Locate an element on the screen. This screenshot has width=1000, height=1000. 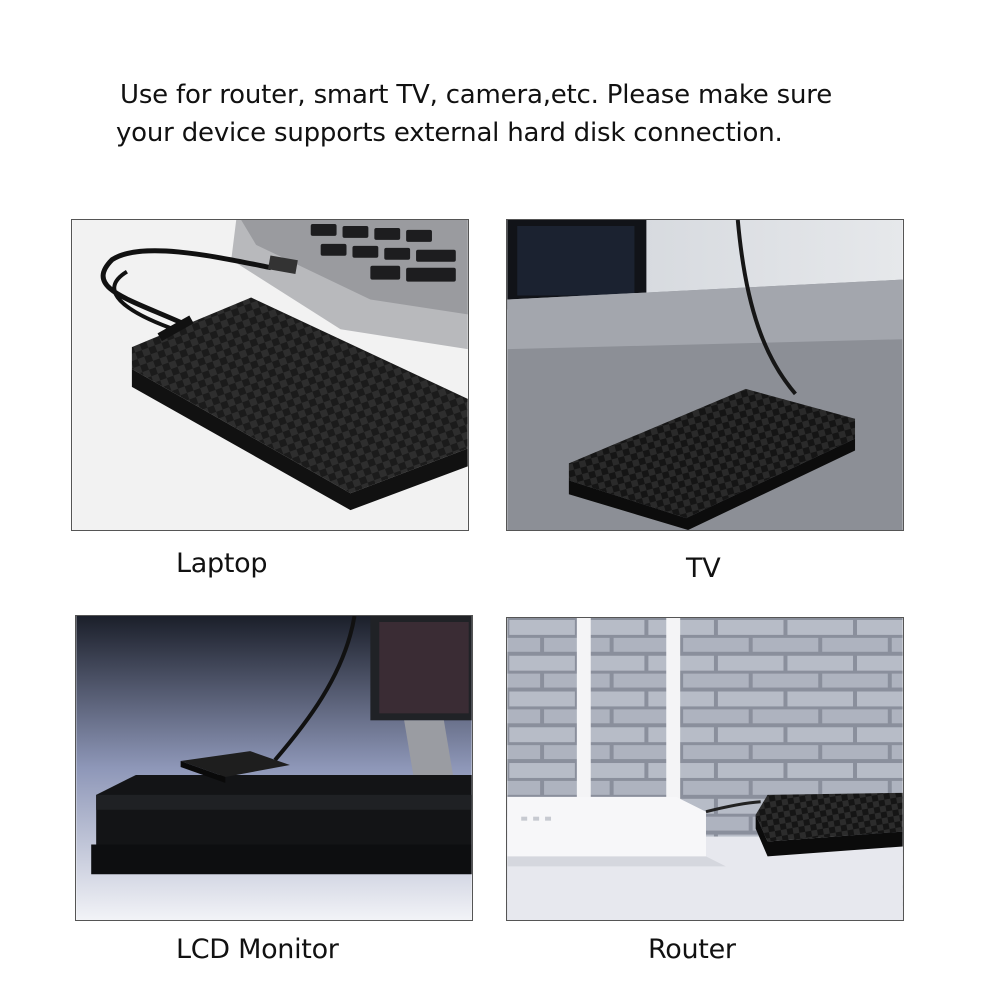
router-illustration is located at coordinates (705, 769).